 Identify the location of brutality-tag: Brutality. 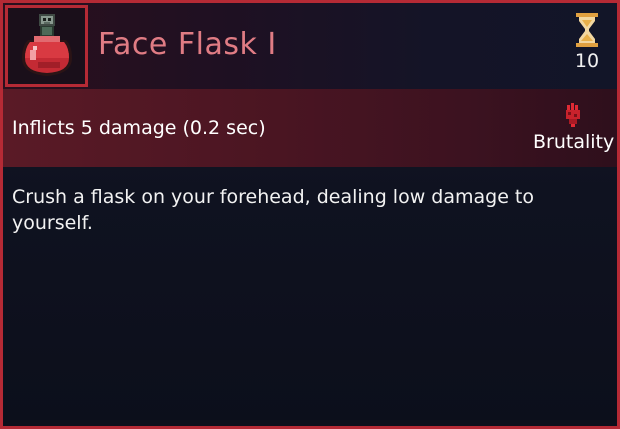
(574, 128).